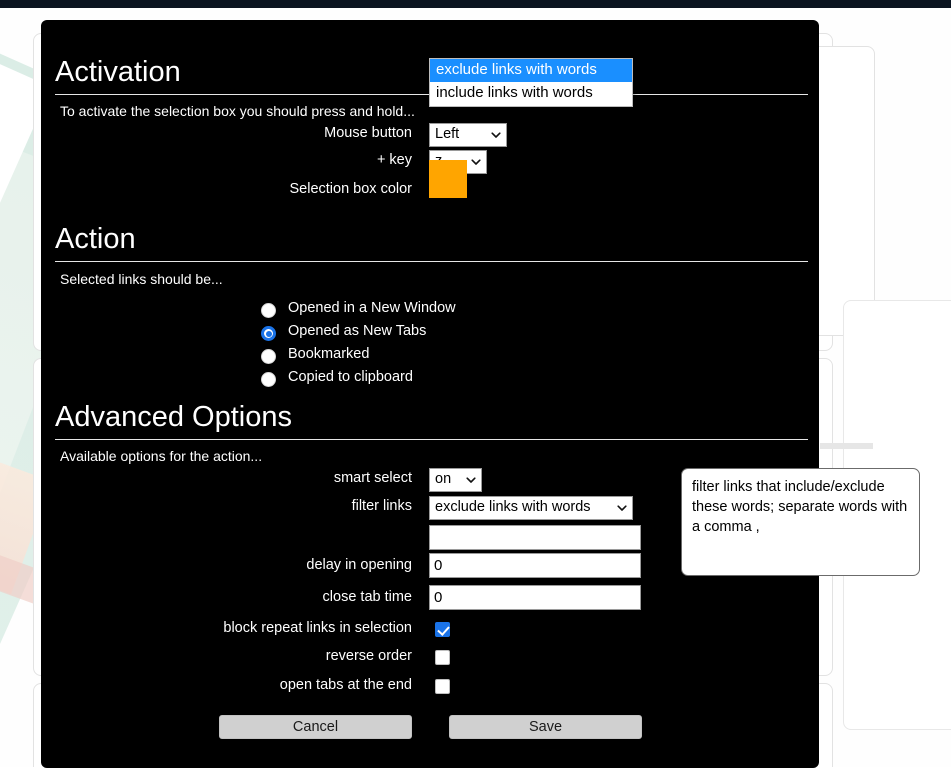 The image size is (951, 768). I want to click on smart-select-select: on, so click(455, 480).